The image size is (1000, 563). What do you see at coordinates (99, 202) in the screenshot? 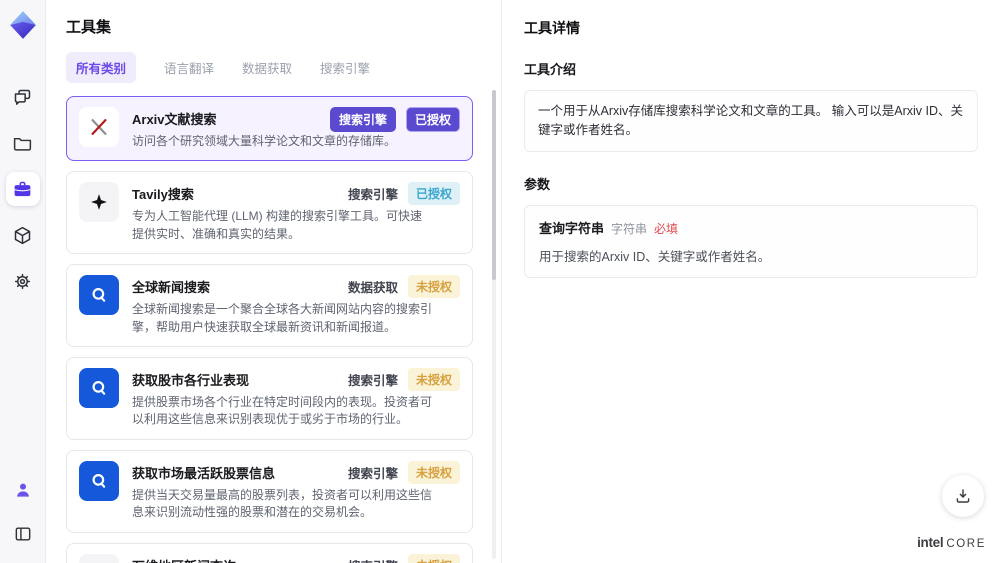
I see `tavily-star-icon` at bounding box center [99, 202].